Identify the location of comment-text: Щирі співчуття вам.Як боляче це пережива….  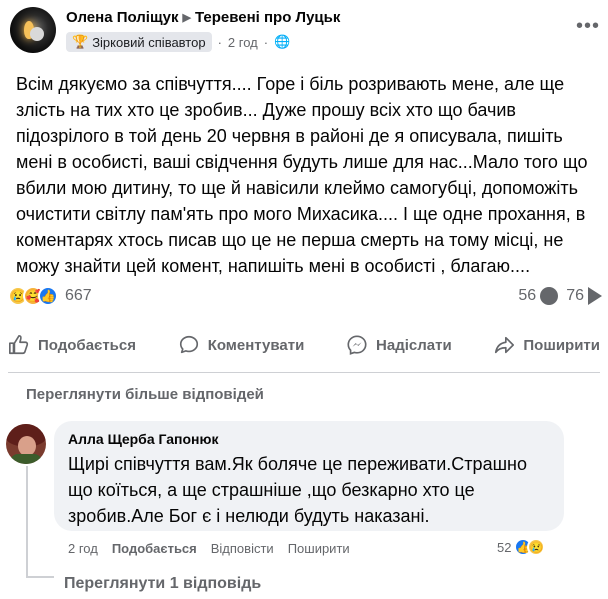
(297, 490).